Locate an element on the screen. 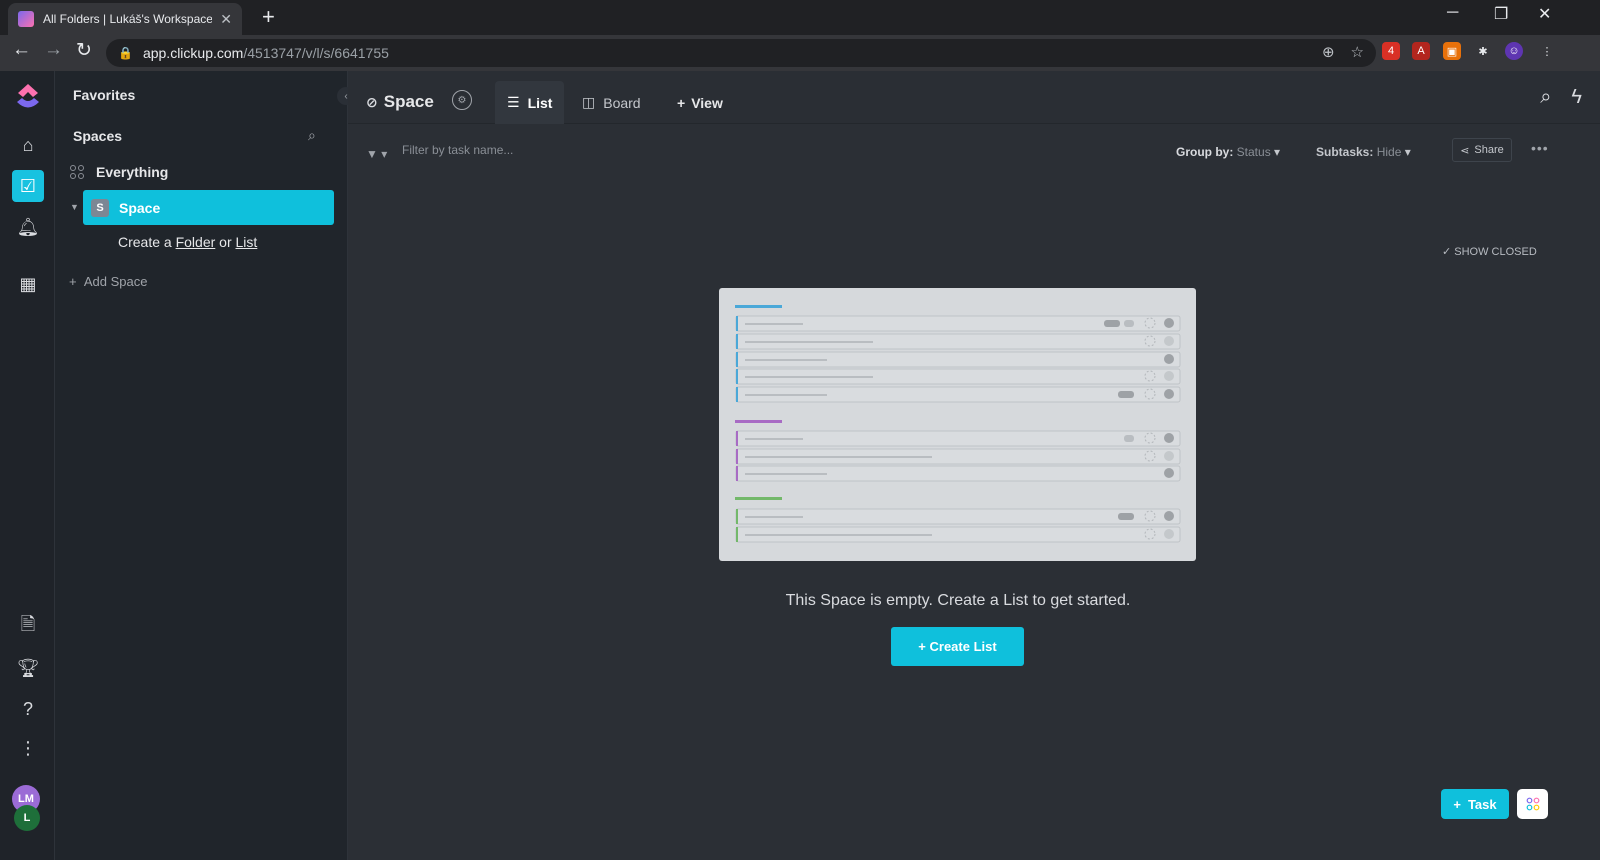 This screenshot has width=1600, height=860. subtasks-dropdown: Subtasks: Hide ▾ is located at coordinates (1363, 152).